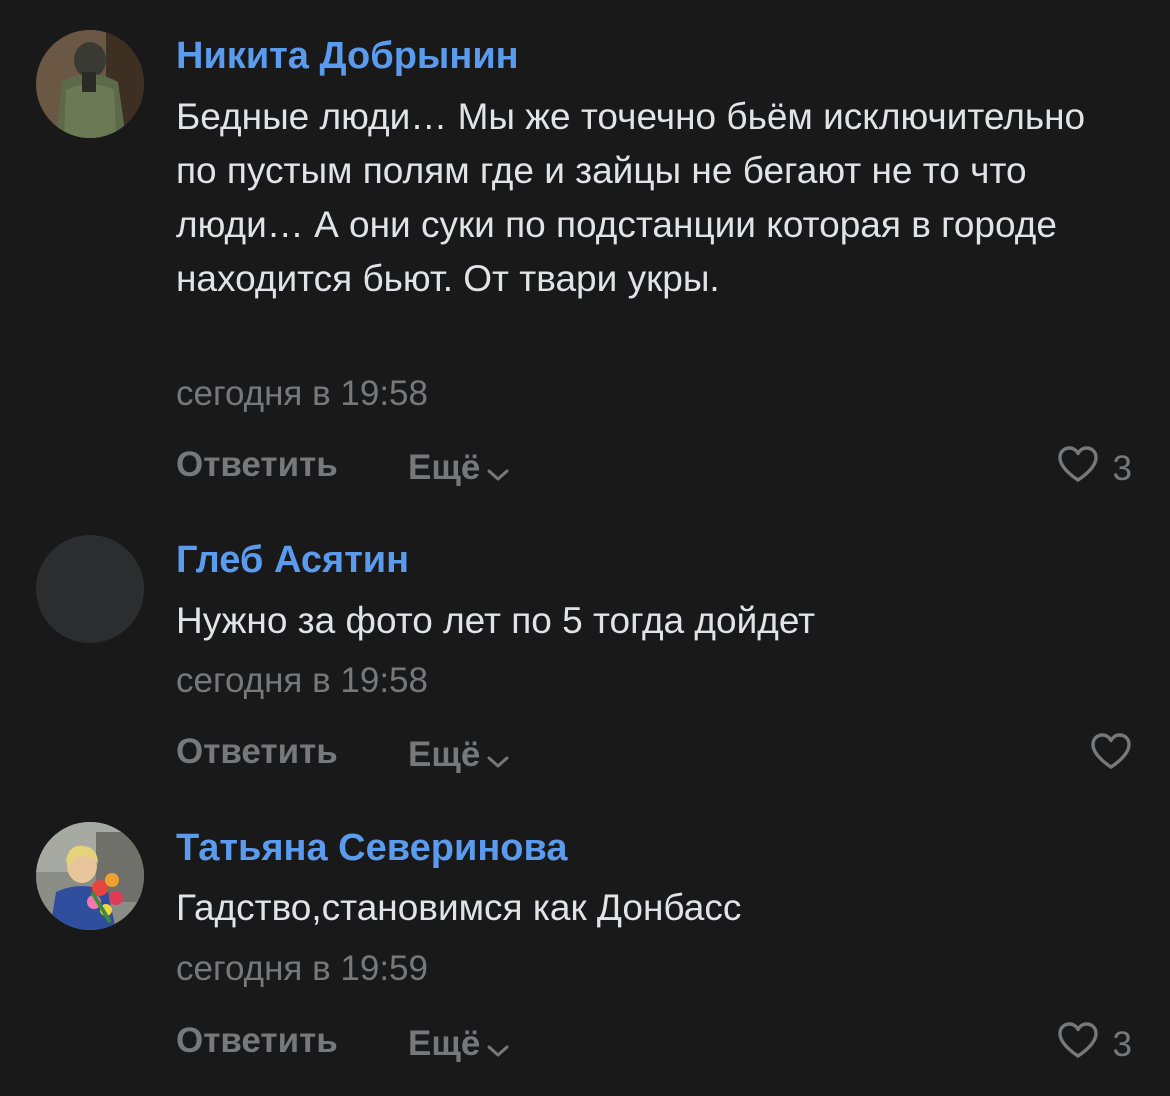 The width and height of the screenshot is (1170, 1096). I want to click on heart-outline-icon, so click(1078, 1044).